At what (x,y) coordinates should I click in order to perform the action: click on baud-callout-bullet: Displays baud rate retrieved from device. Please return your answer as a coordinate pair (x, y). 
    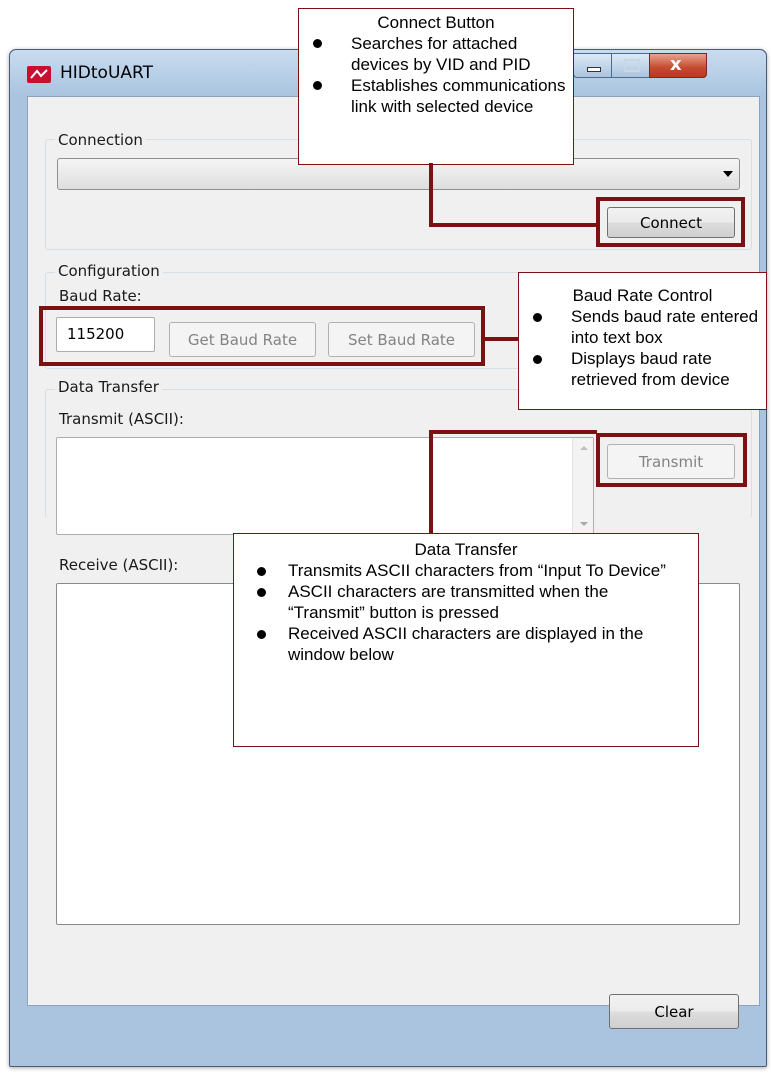
    Looking at the image, I should click on (642, 369).